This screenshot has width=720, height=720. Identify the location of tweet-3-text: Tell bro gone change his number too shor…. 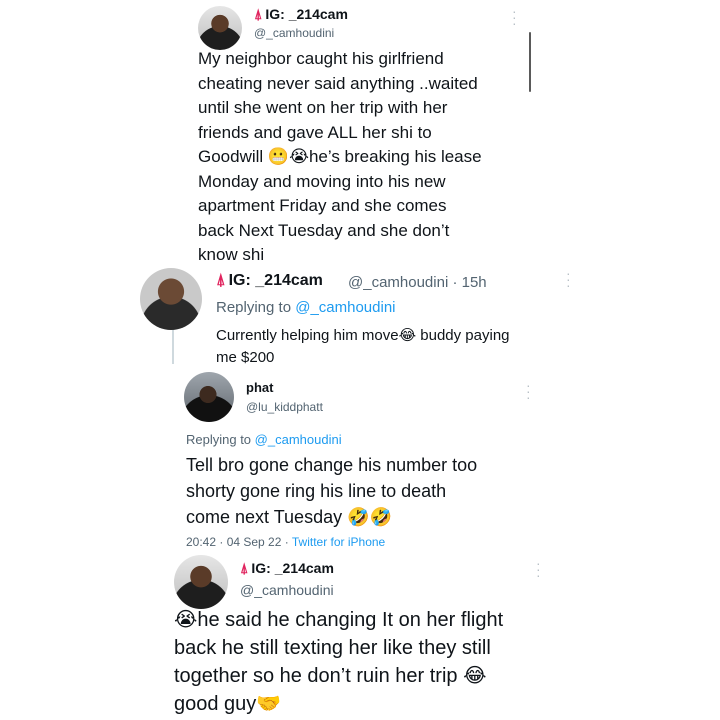
(332, 491).